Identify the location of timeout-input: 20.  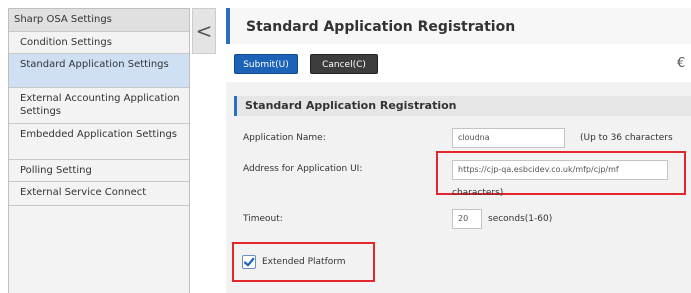
(467, 219).